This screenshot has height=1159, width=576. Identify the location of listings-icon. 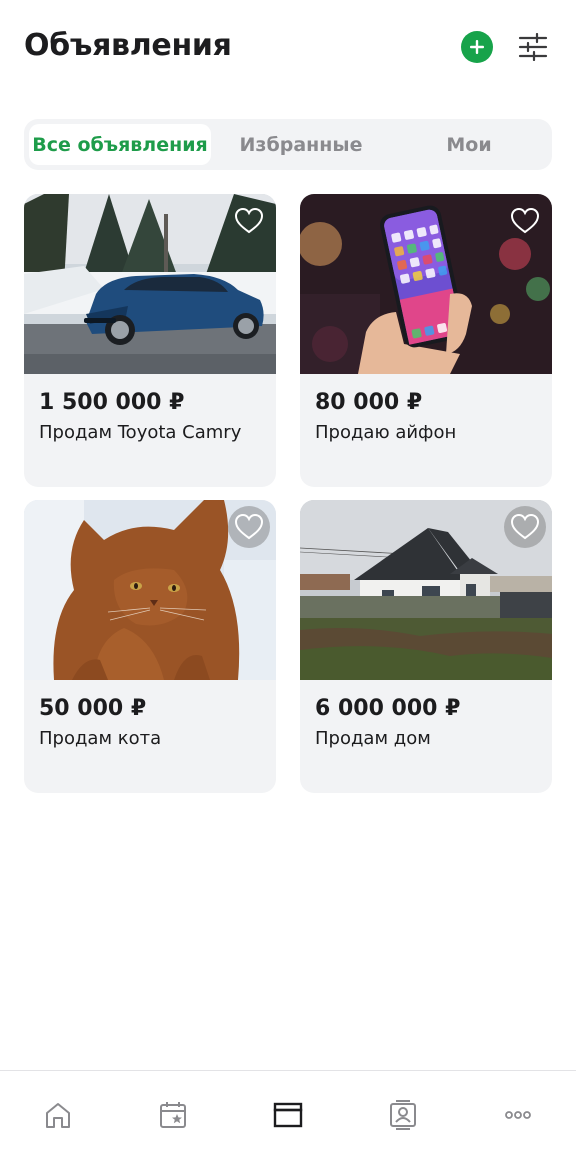
(288, 1115).